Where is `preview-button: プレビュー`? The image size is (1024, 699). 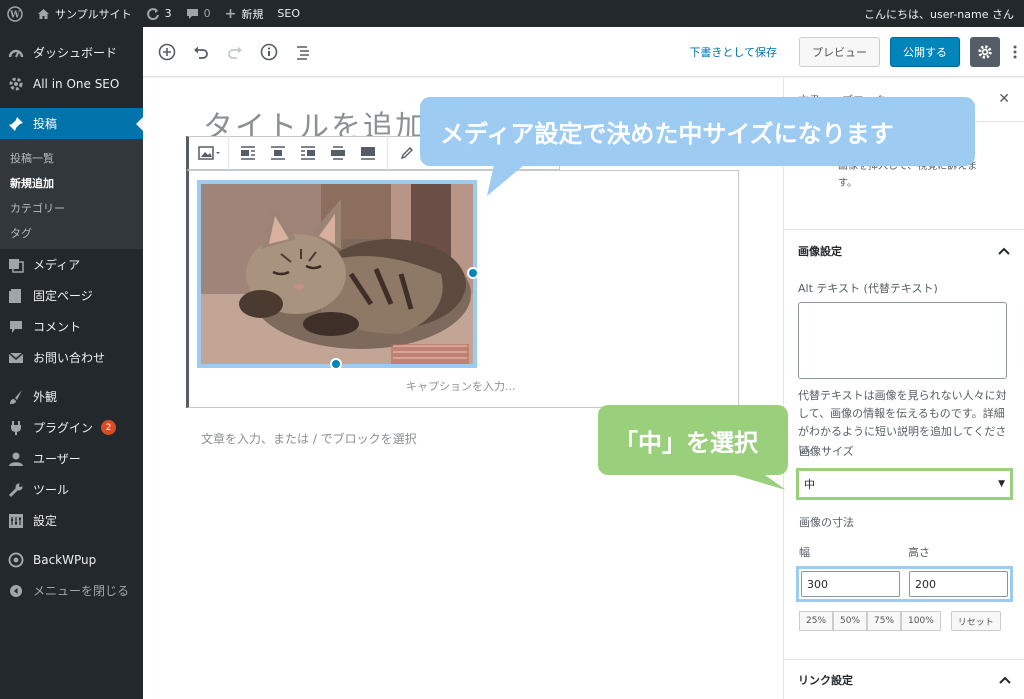 preview-button: プレビュー is located at coordinates (839, 51).